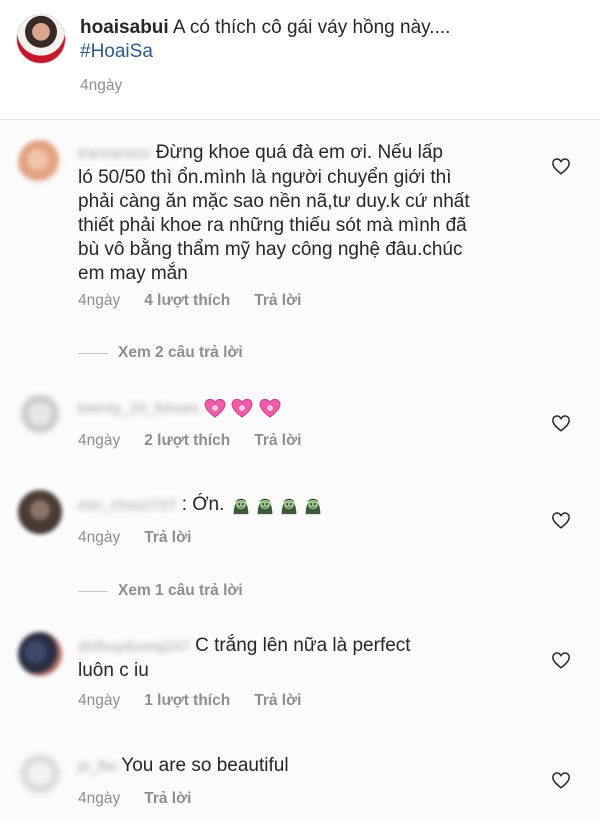 Image resolution: width=600 pixels, height=823 pixels. I want to click on comment-meta: 4ngày 4 lượt thích Trả lời, so click(189, 301).